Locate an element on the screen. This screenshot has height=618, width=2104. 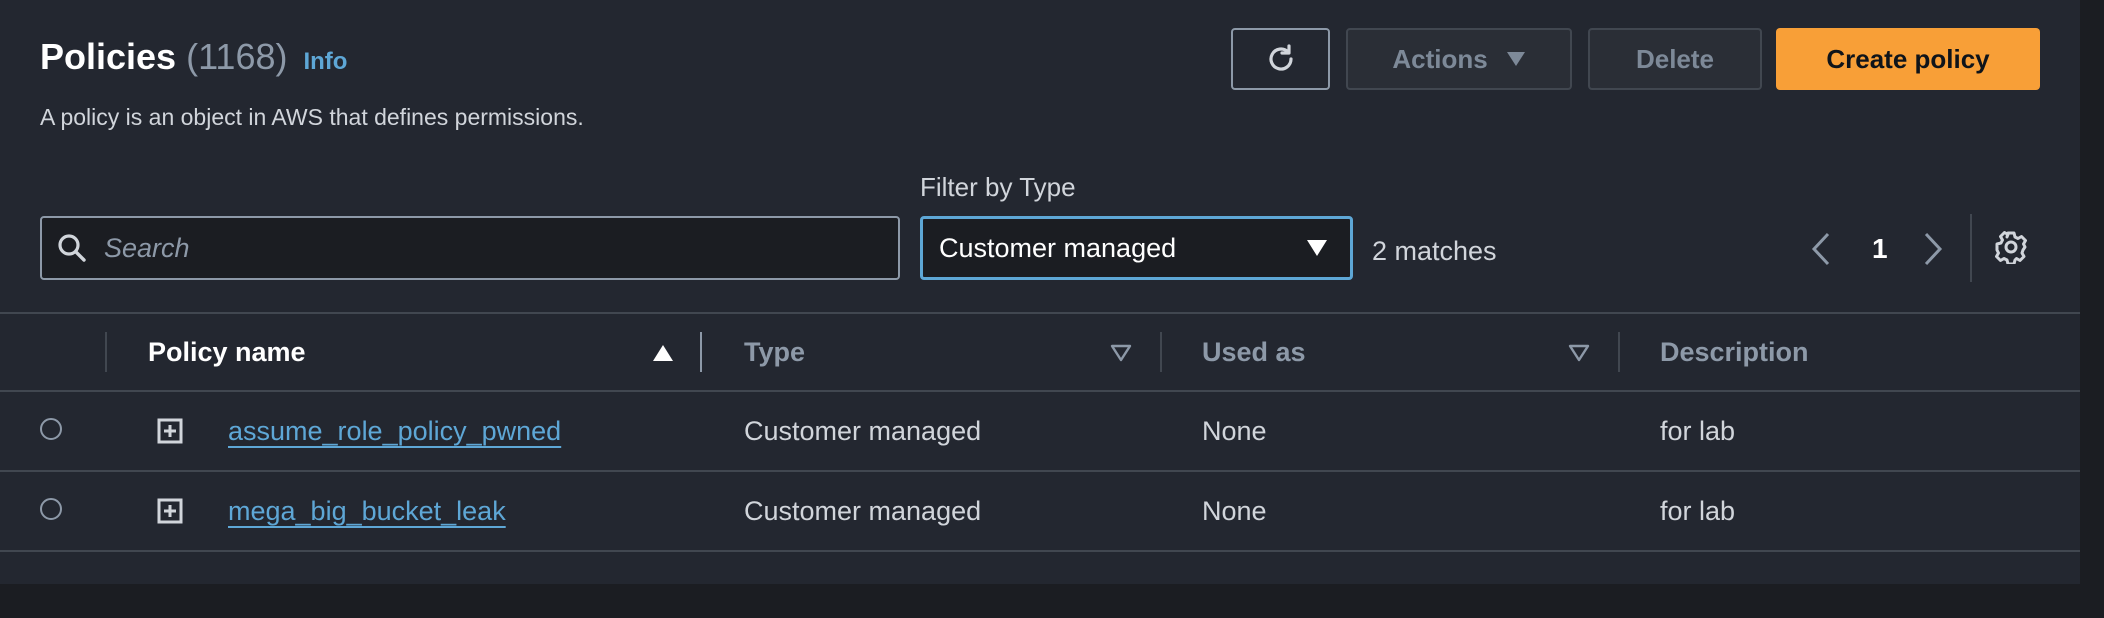
refresh-icon is located at coordinates (1280, 57).